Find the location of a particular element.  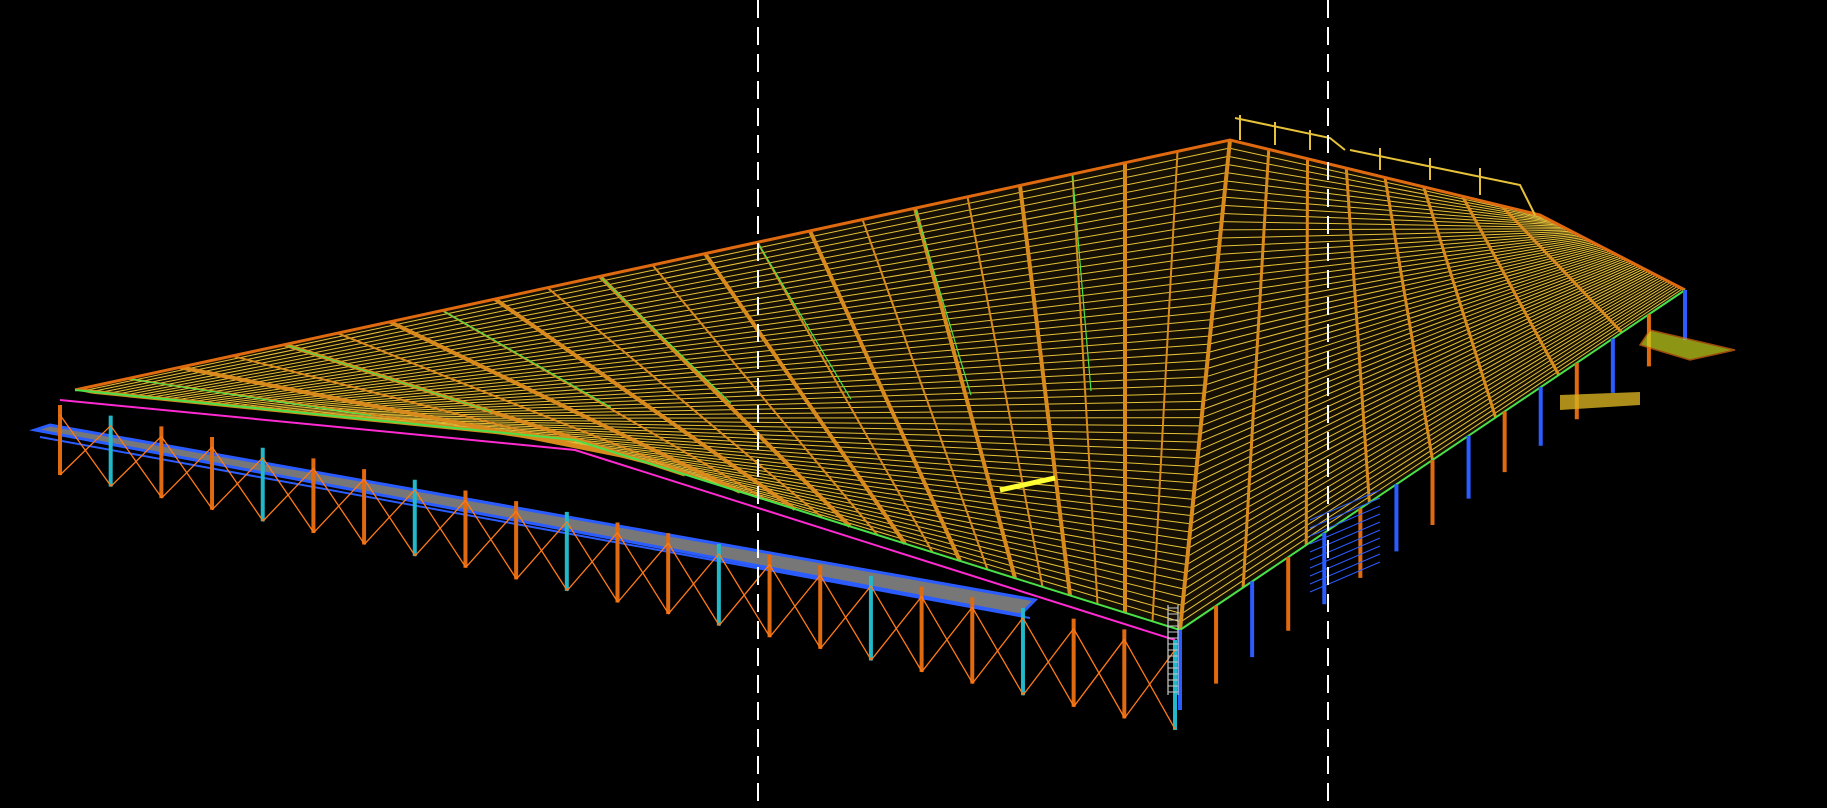

annex-platform is located at coordinates (1600, 401).